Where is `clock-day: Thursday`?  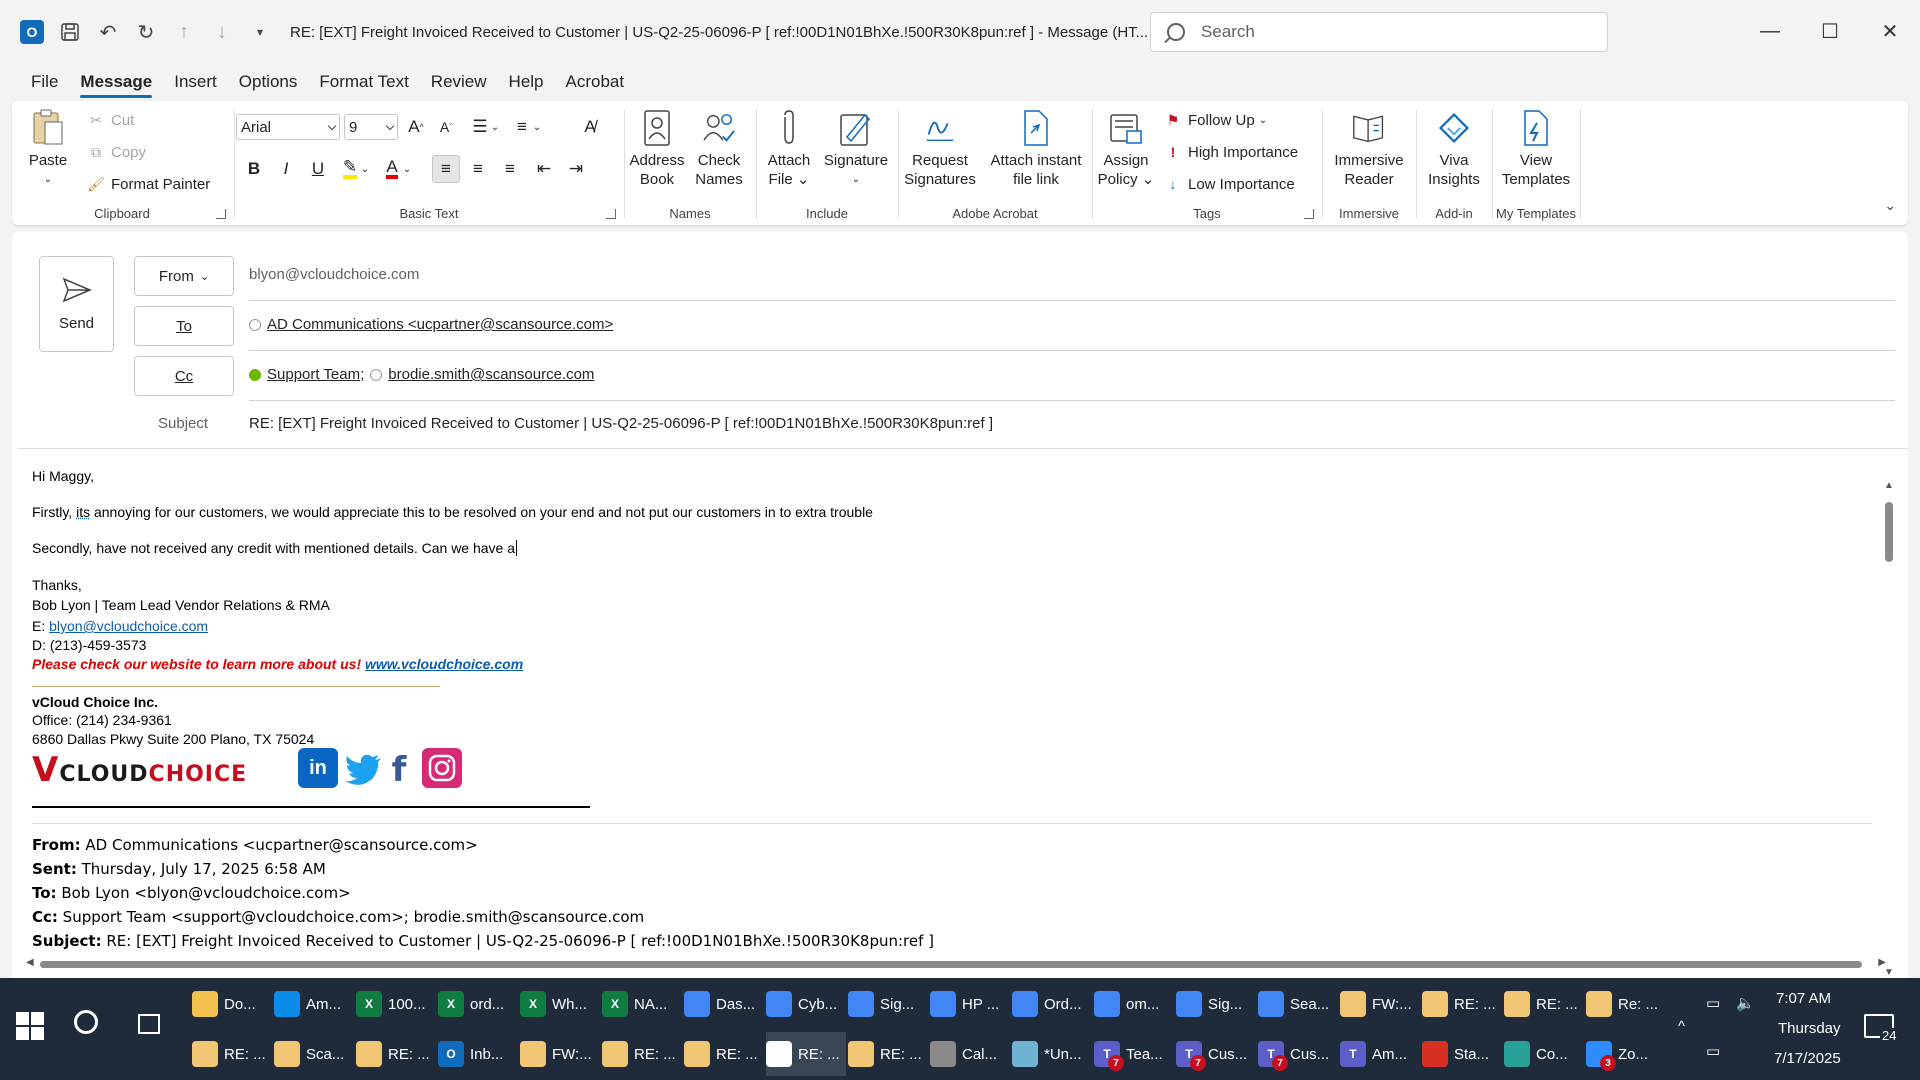 clock-day: Thursday is located at coordinates (1809, 1028).